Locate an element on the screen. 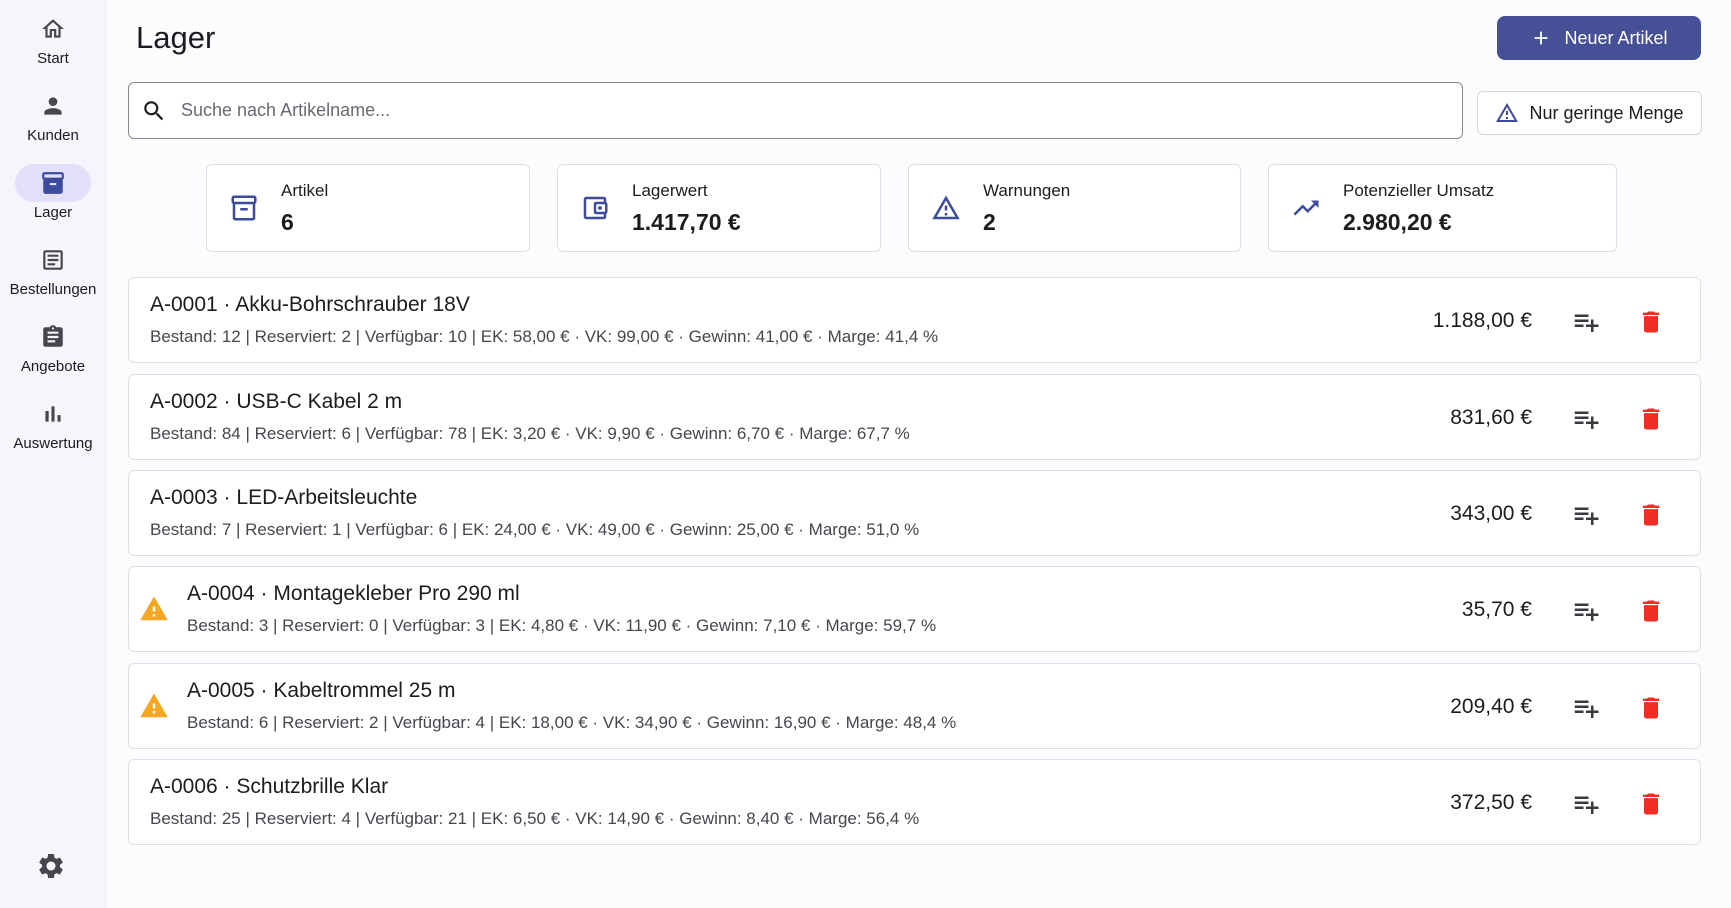 The width and height of the screenshot is (1731, 908). article-id: A-0005 is located at coordinates (221, 690).